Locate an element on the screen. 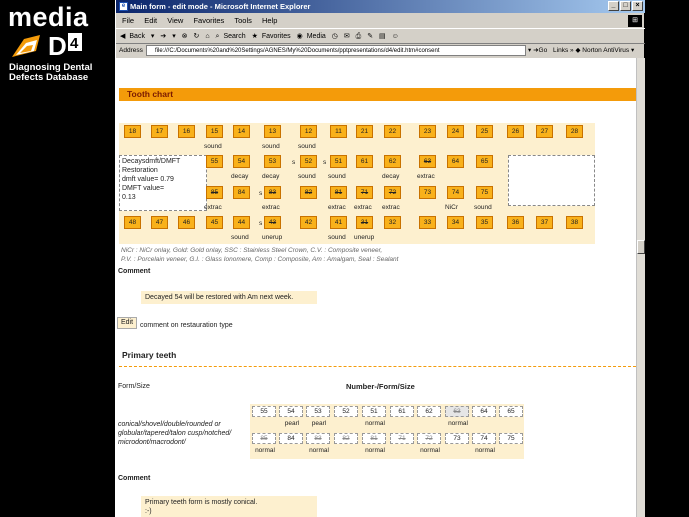  back-icon: ◀ is located at coordinates (122, 36).